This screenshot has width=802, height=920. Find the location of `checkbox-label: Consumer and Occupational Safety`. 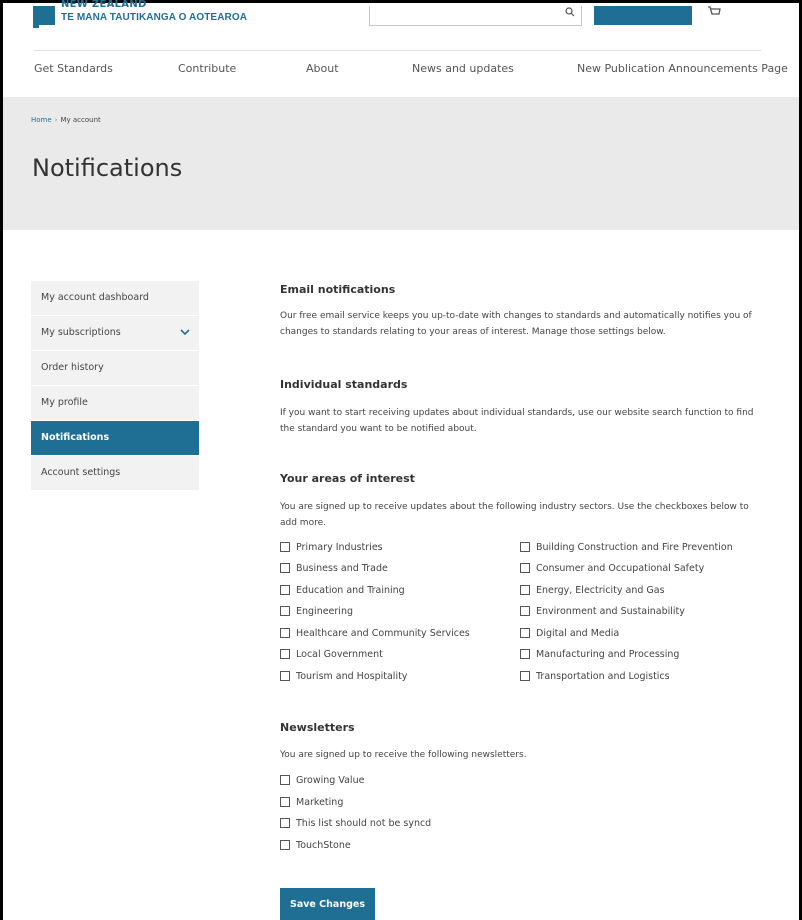

checkbox-label: Consumer and Occupational Safety is located at coordinates (620, 568).